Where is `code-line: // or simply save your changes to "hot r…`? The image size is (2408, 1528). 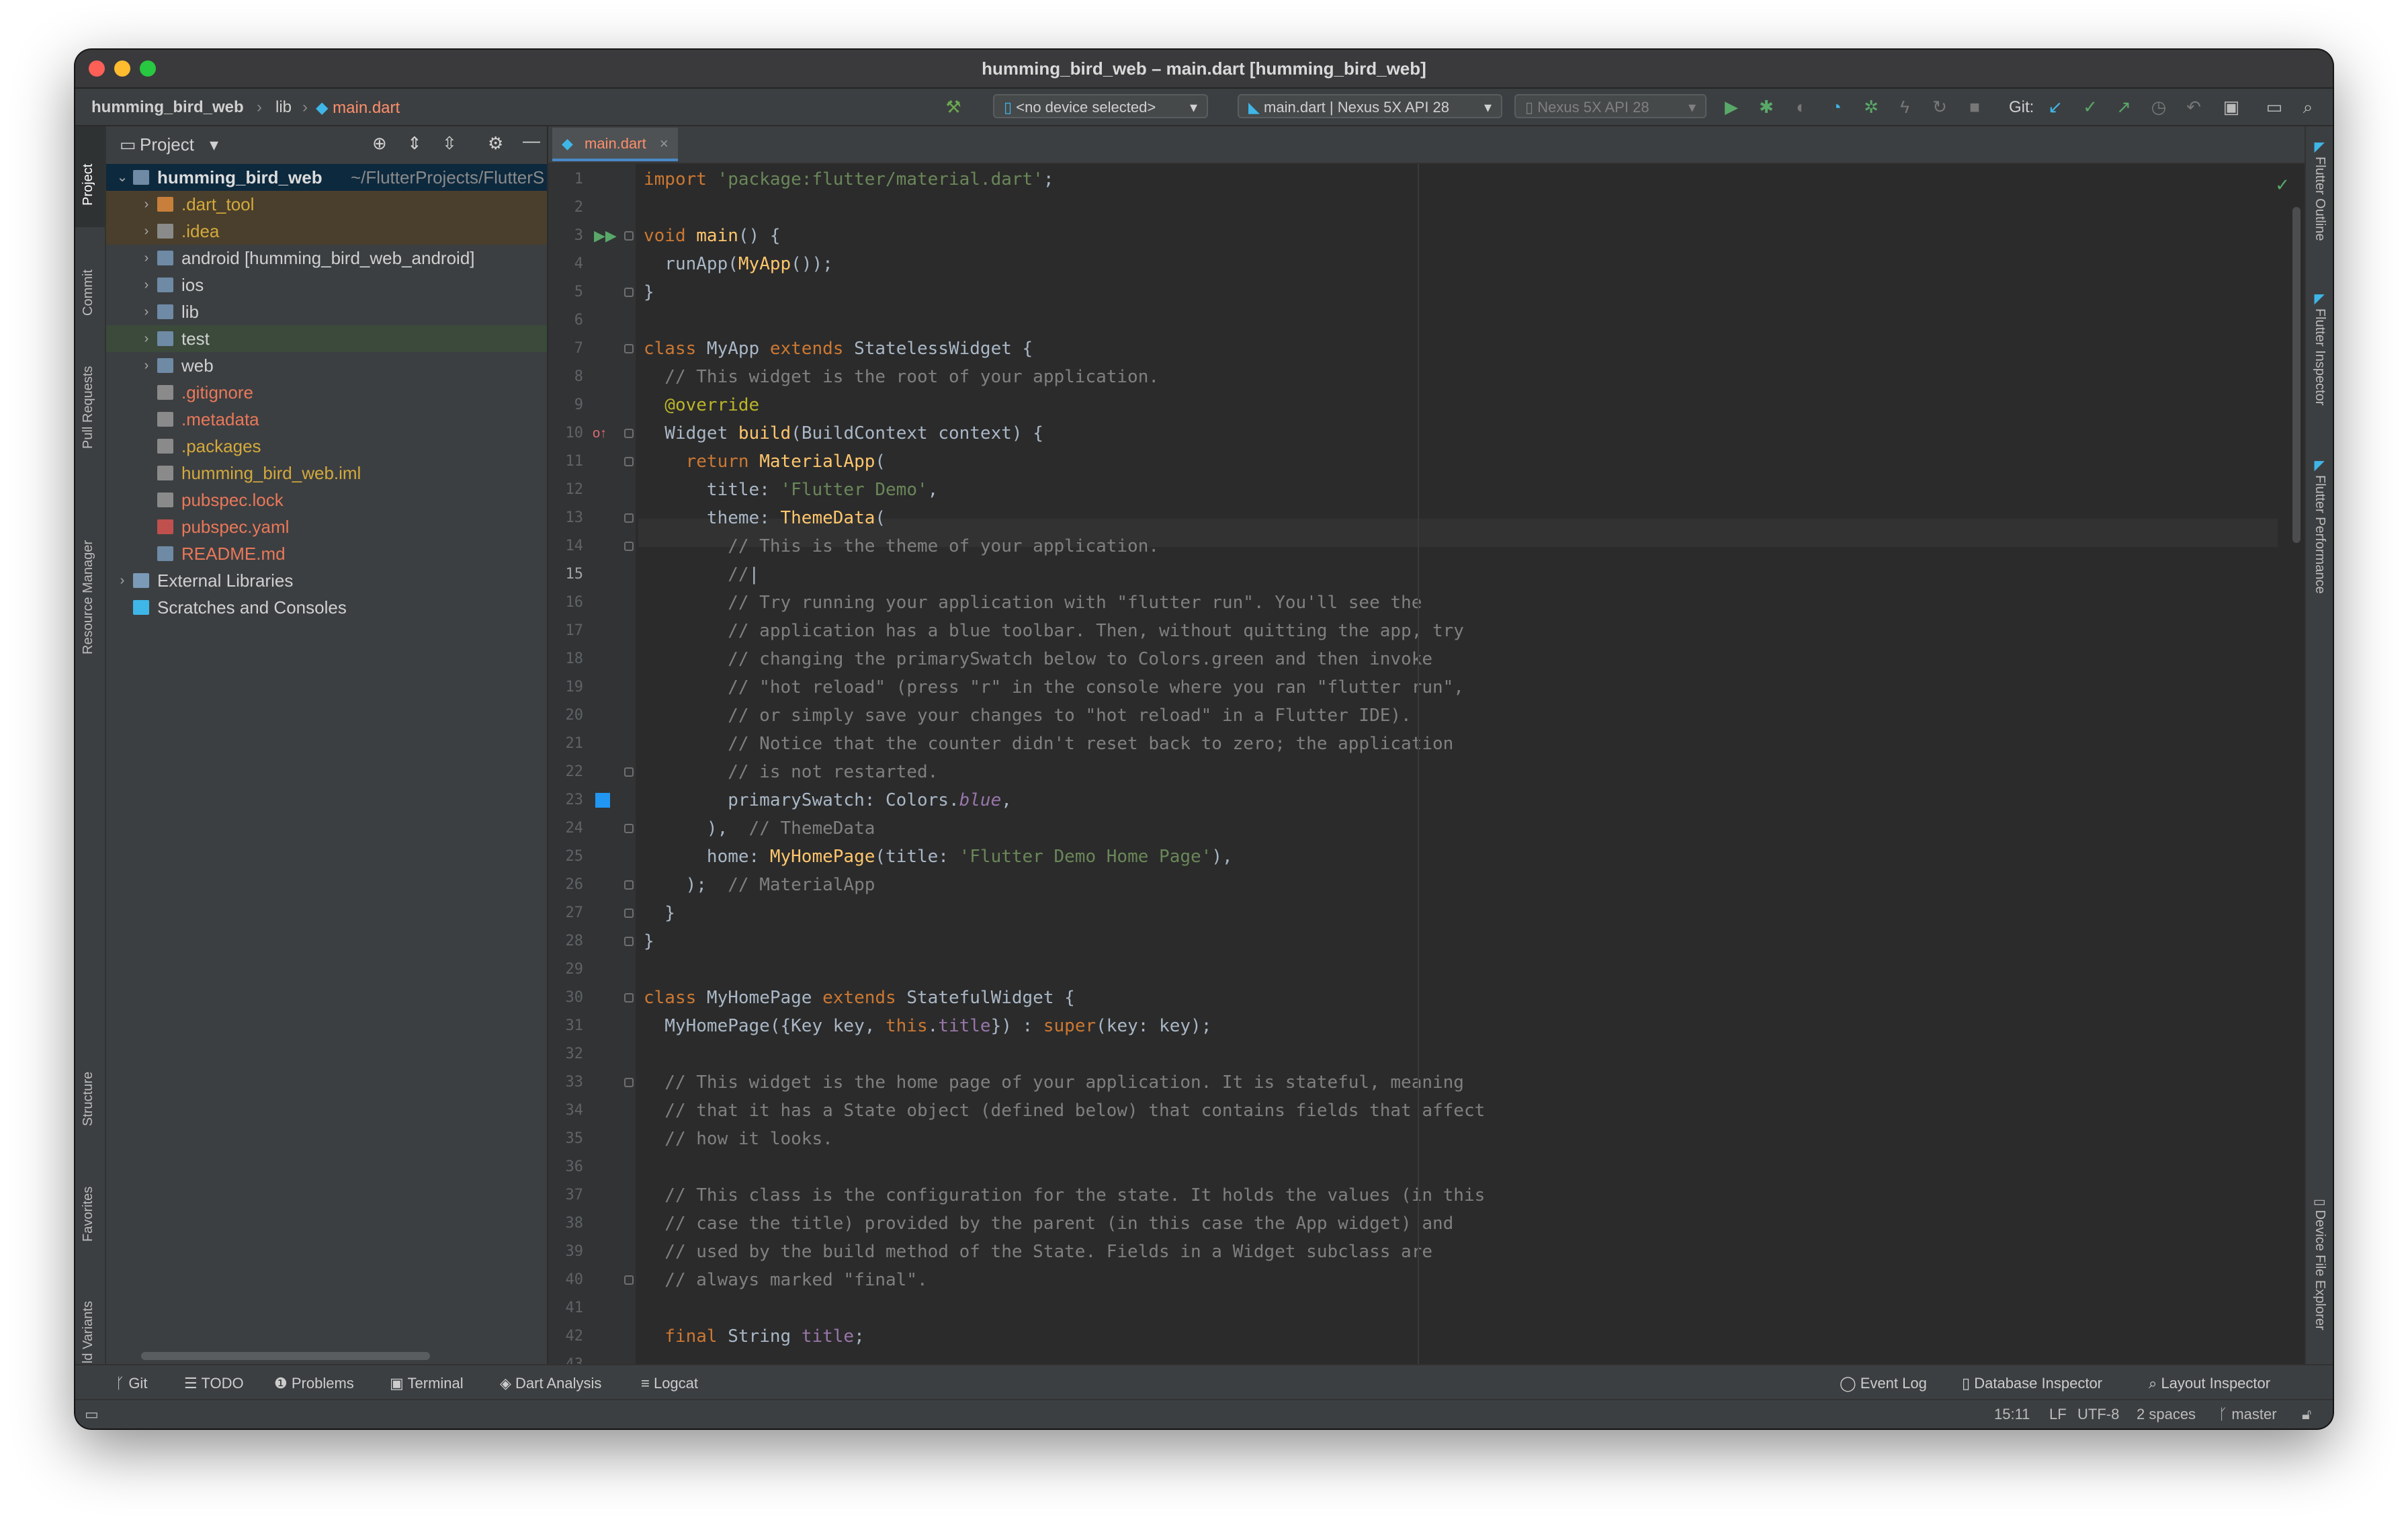
code-line: // or simply save your changes to "hot r… is located at coordinates (1027, 716).